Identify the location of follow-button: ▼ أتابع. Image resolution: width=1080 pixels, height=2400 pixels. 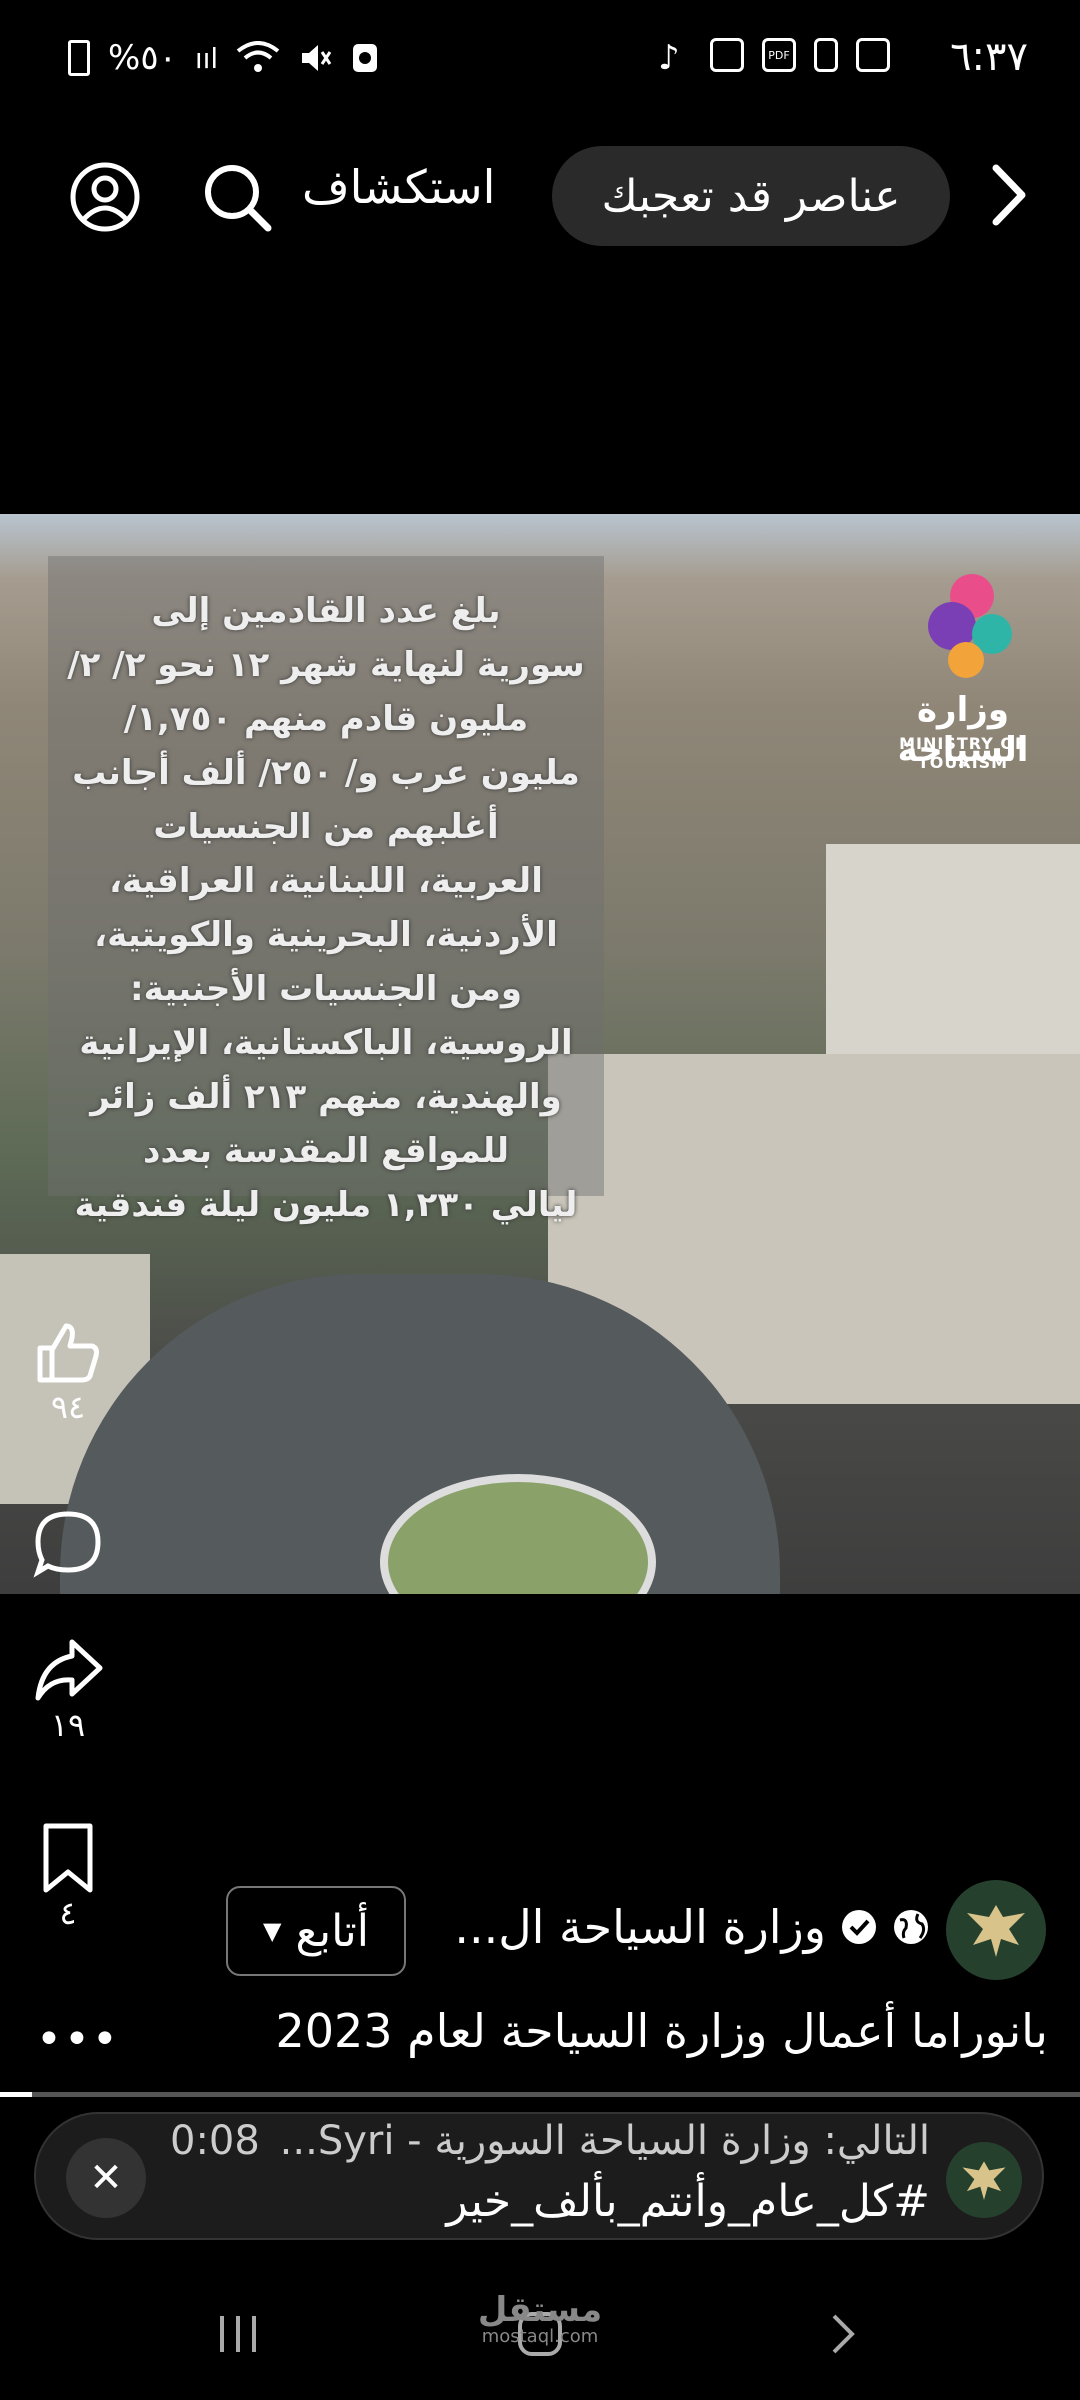
(316, 1931).